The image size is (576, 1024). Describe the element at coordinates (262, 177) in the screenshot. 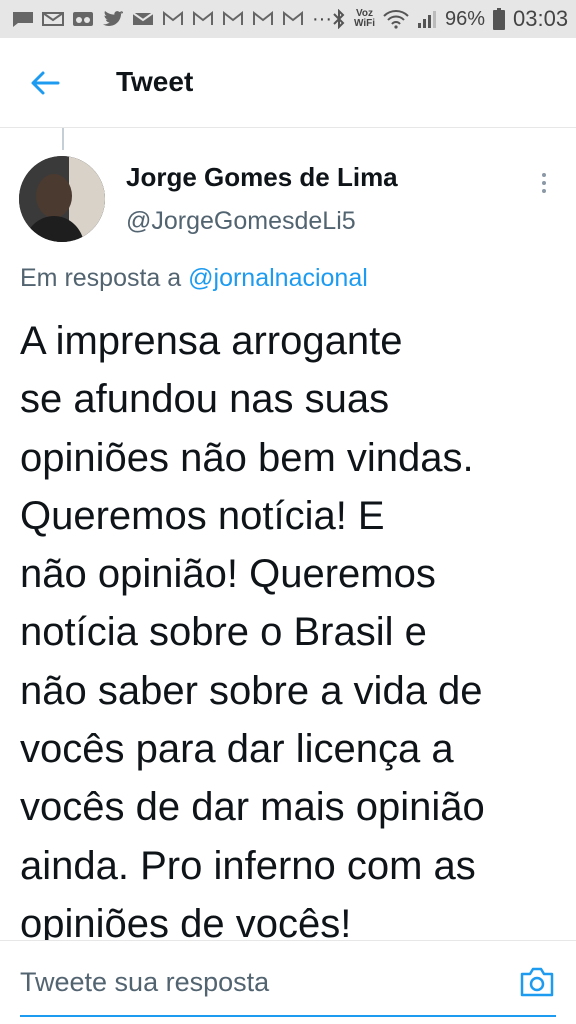

I see `author-name: Jorge Gomes de Lima` at that location.